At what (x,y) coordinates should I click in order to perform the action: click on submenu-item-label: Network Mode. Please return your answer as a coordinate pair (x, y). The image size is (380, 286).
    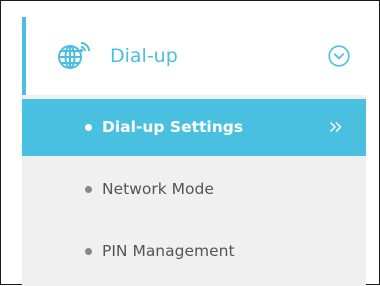
    Looking at the image, I should click on (158, 189).